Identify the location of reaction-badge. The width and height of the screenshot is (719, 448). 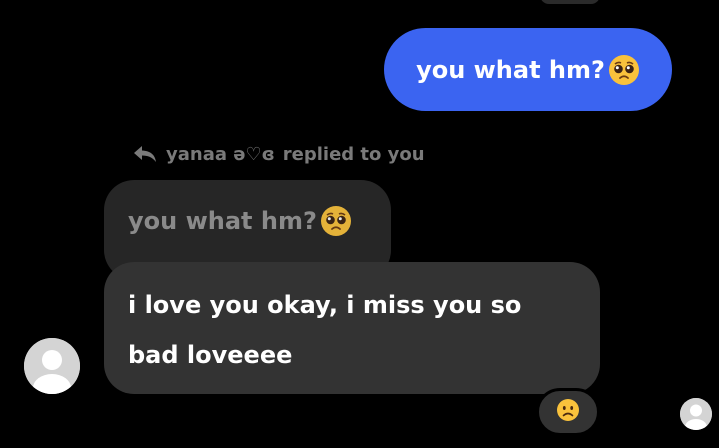
(568, 412).